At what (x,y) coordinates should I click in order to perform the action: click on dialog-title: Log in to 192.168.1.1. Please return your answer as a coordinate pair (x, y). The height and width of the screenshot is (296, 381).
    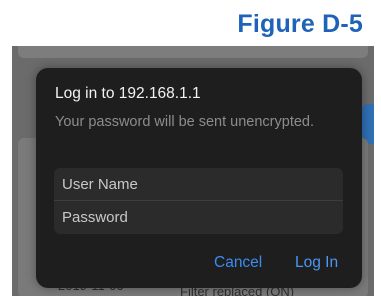
    Looking at the image, I should click on (128, 93).